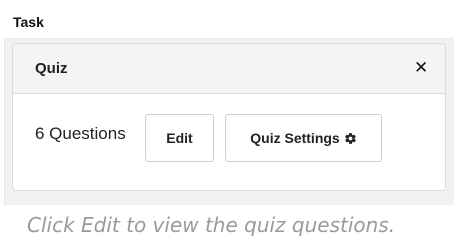  What do you see at coordinates (350, 138) in the screenshot?
I see `gear-icon` at bounding box center [350, 138].